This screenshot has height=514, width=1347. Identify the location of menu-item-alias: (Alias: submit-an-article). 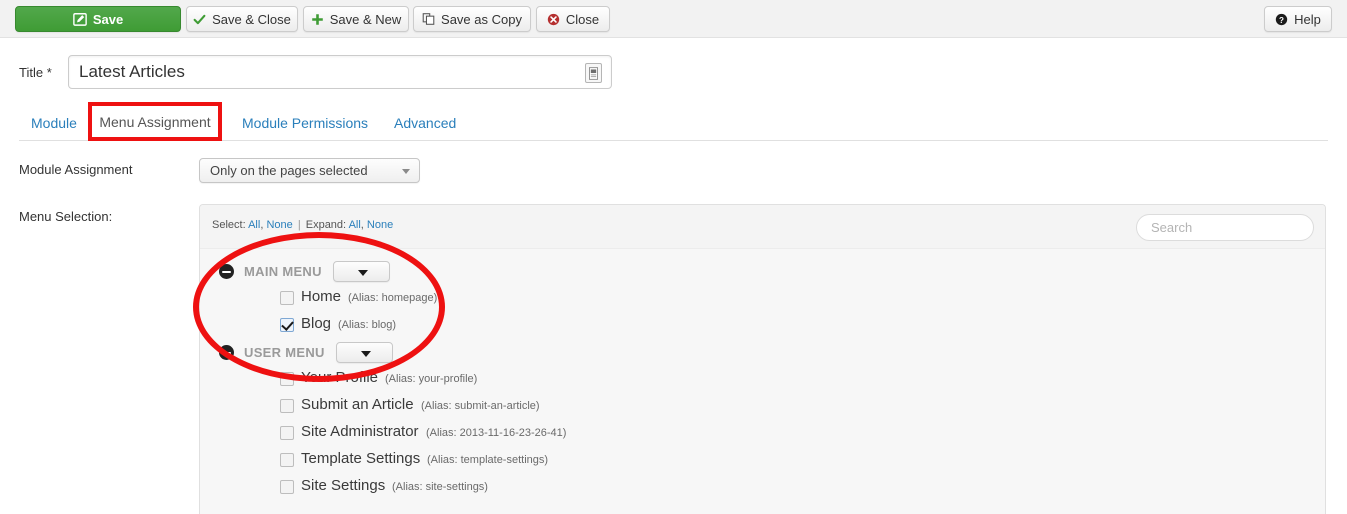
(480, 406).